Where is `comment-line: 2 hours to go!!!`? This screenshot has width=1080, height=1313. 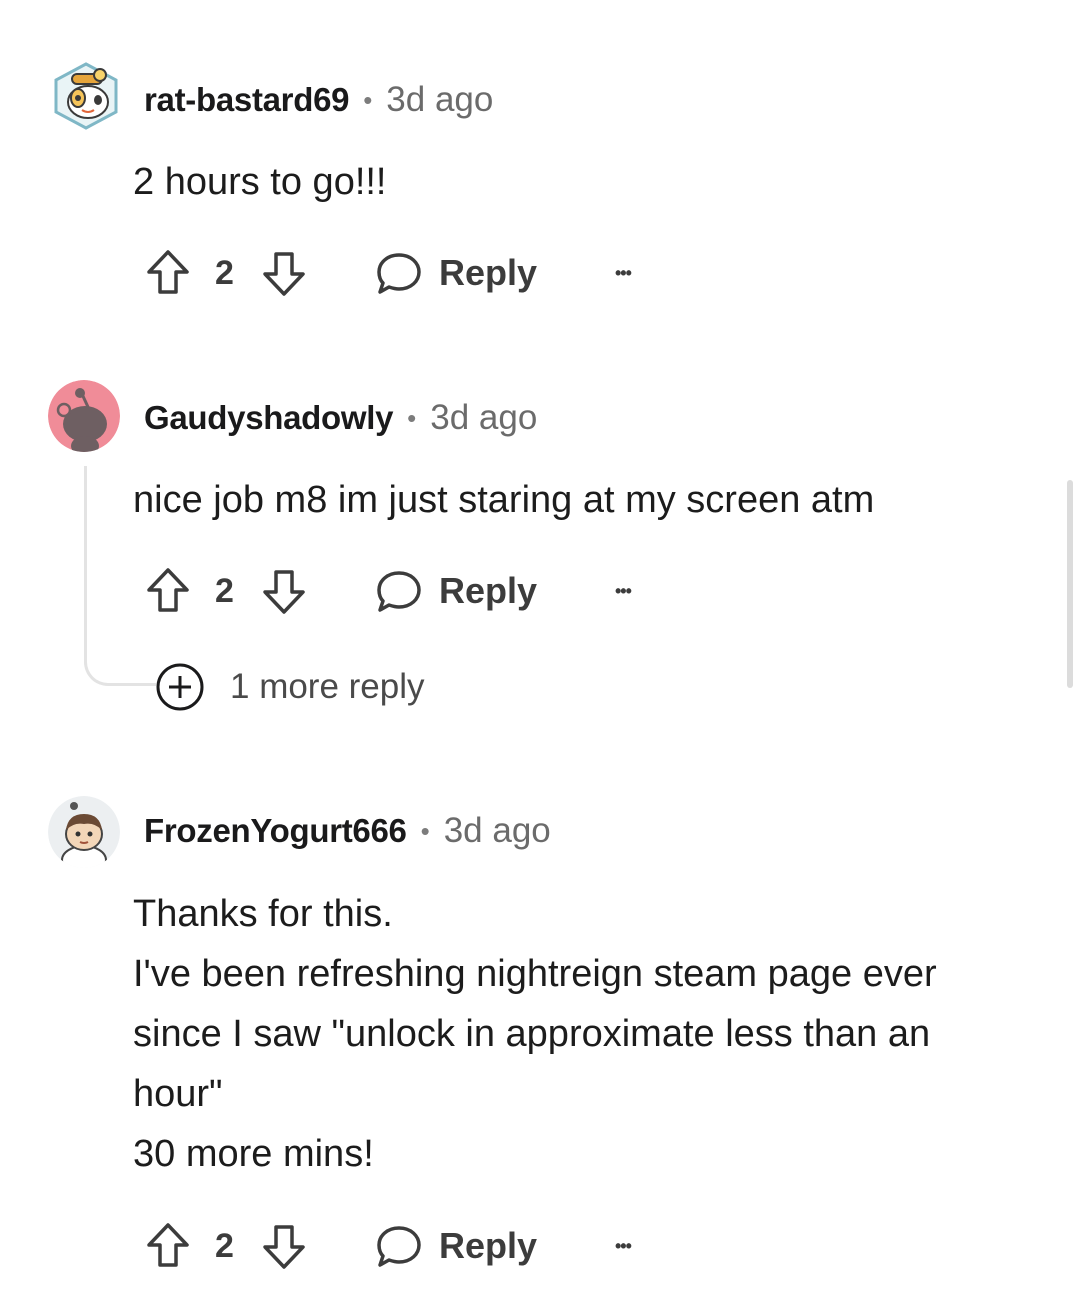 comment-line: 2 hours to go!!! is located at coordinates (260, 182).